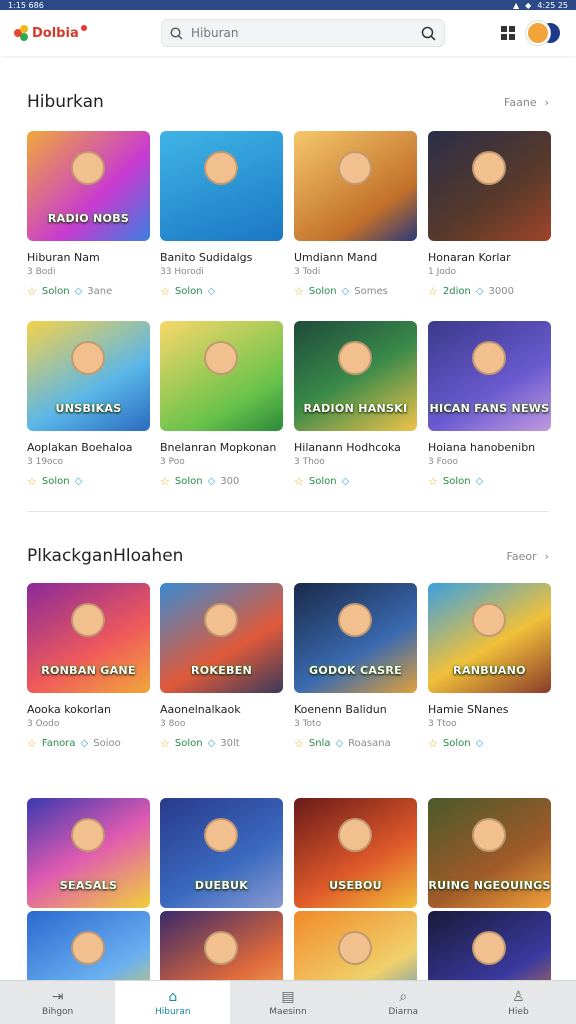 Image resolution: width=576 pixels, height=1024 pixels. What do you see at coordinates (528, 5) in the screenshot?
I see `wifi-icon: ◆` at bounding box center [528, 5].